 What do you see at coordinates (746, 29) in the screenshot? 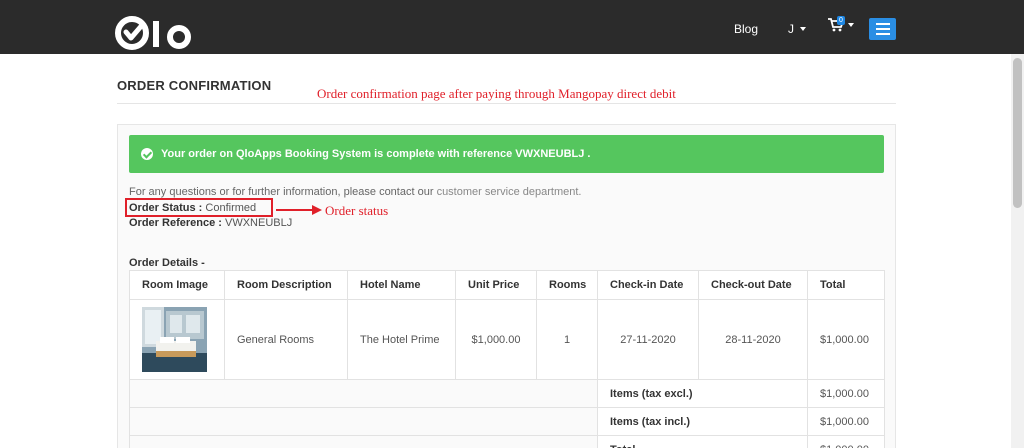
I see `nav-blog-link: Blog` at bounding box center [746, 29].